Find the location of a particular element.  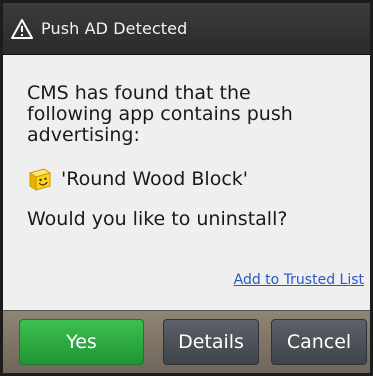

smiley-block-icon is located at coordinates (40, 179).